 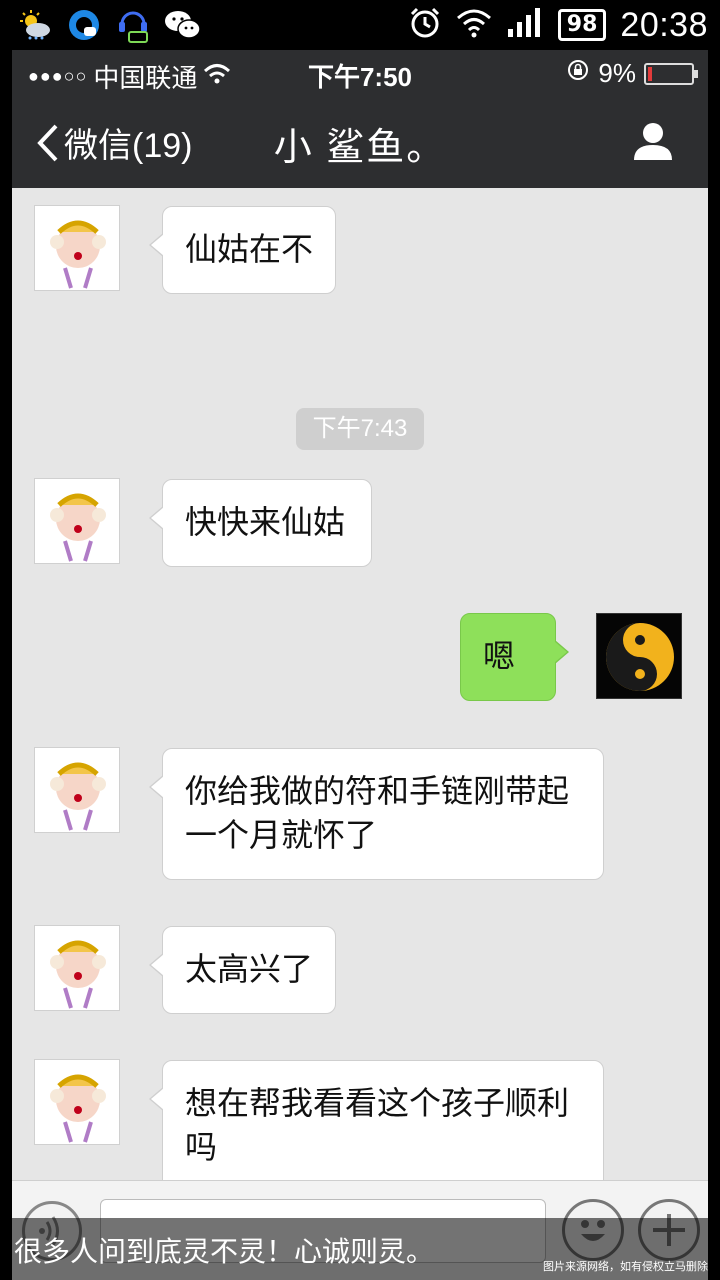 I want to click on weather-sun-cloud-icon, so click(x=35, y=27).